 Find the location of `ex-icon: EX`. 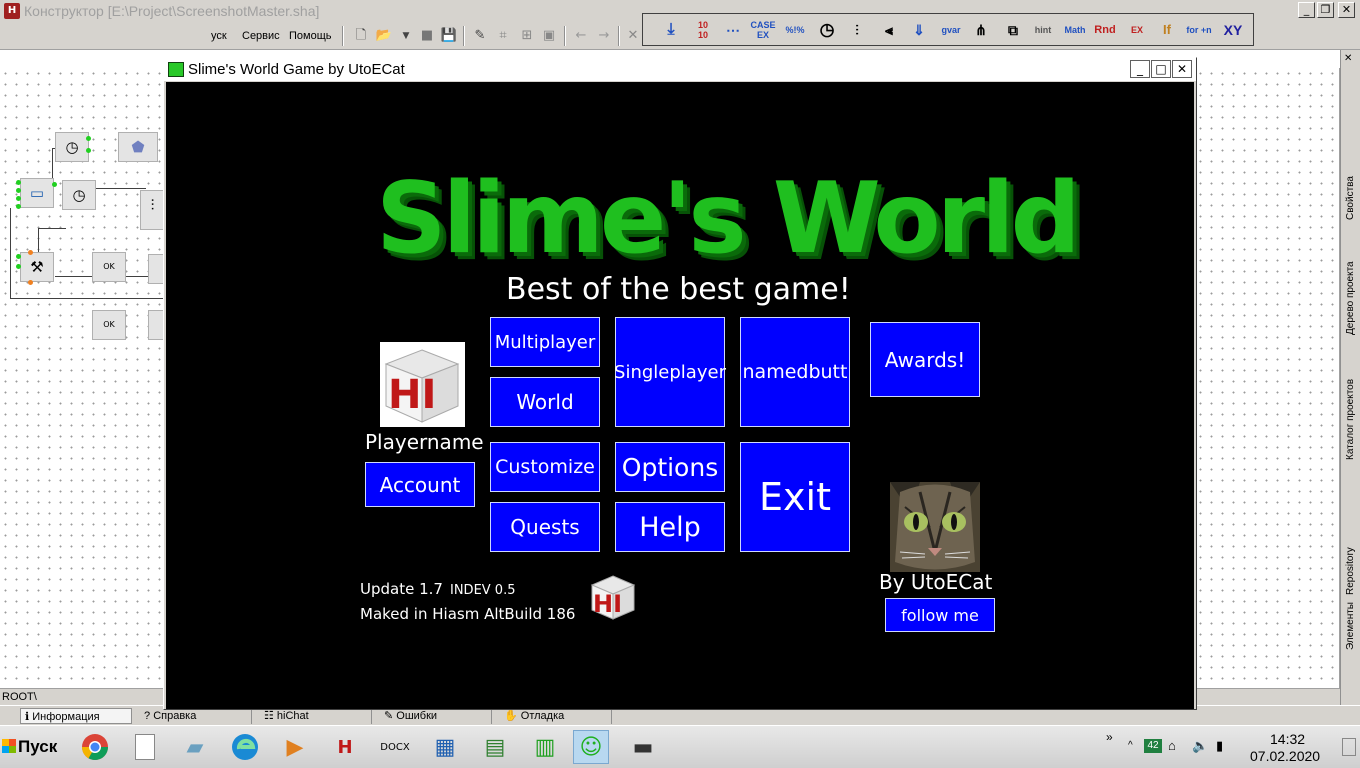

ex-icon: EX is located at coordinates (1137, 30).